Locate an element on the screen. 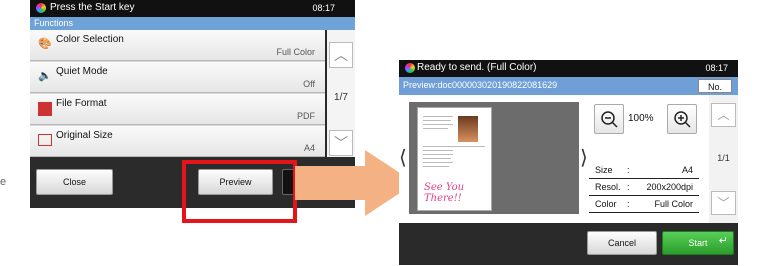 The image size is (763, 266). page-indicator: 1/1 is located at coordinates (723, 158).